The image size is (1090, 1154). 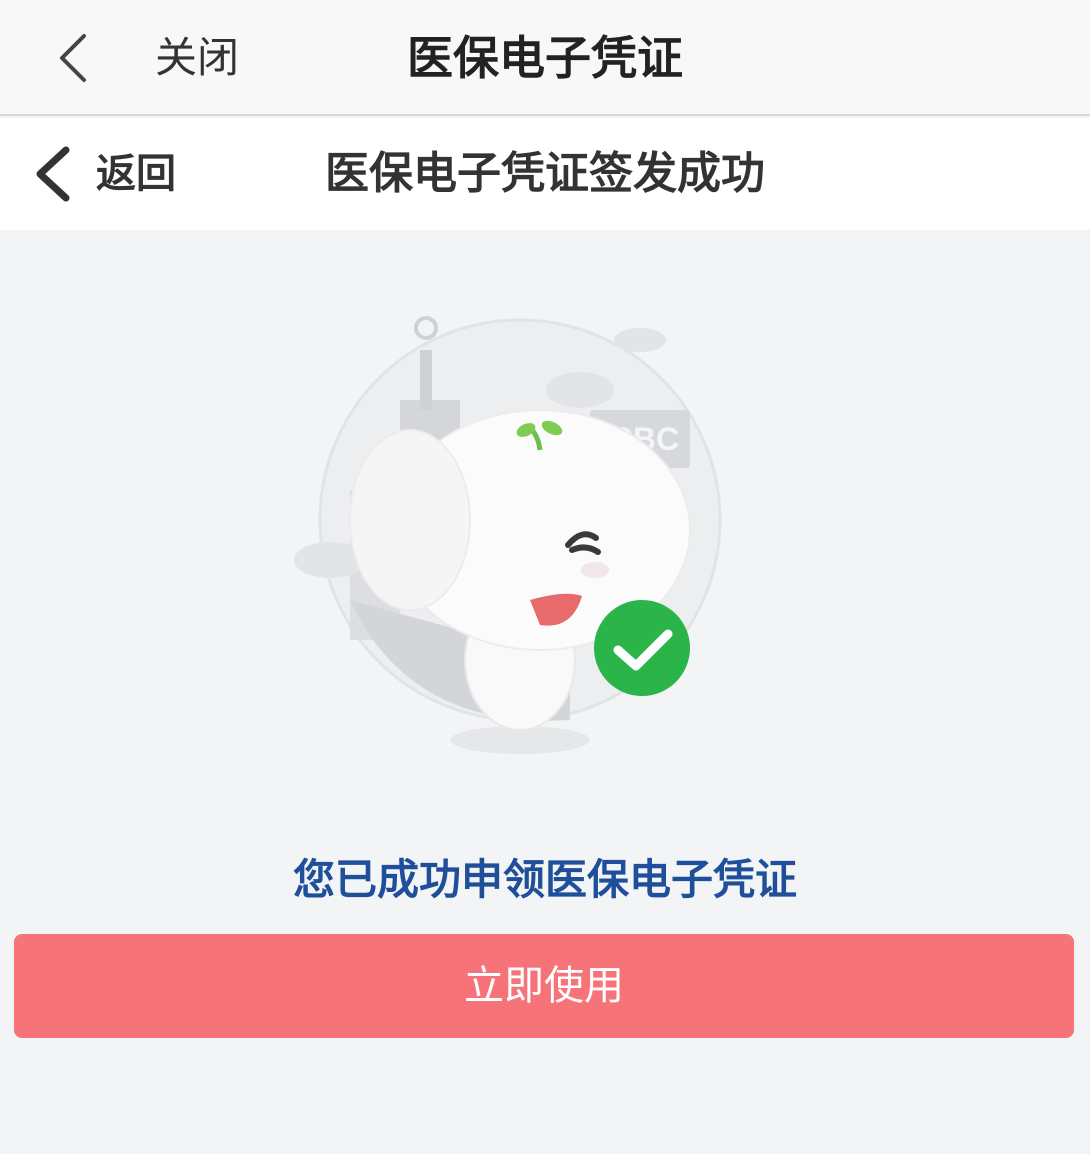 I want to click on mascot-success-illustration: ICBC, so click(x=508, y=535).